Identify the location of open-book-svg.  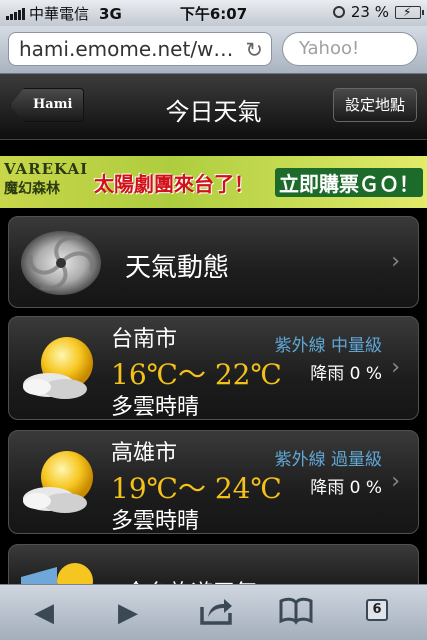
(296, 611).